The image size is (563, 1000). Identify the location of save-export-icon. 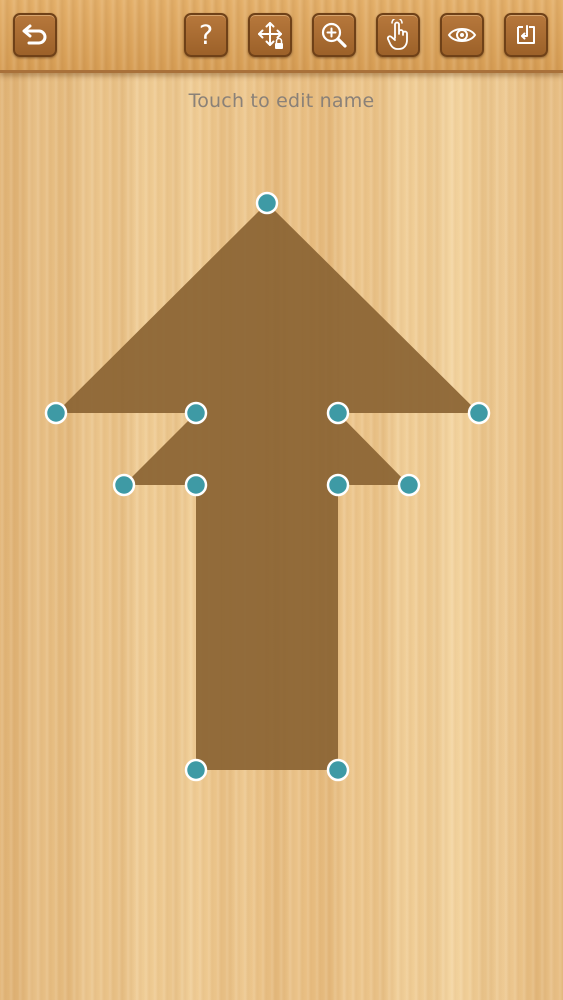
(526, 35).